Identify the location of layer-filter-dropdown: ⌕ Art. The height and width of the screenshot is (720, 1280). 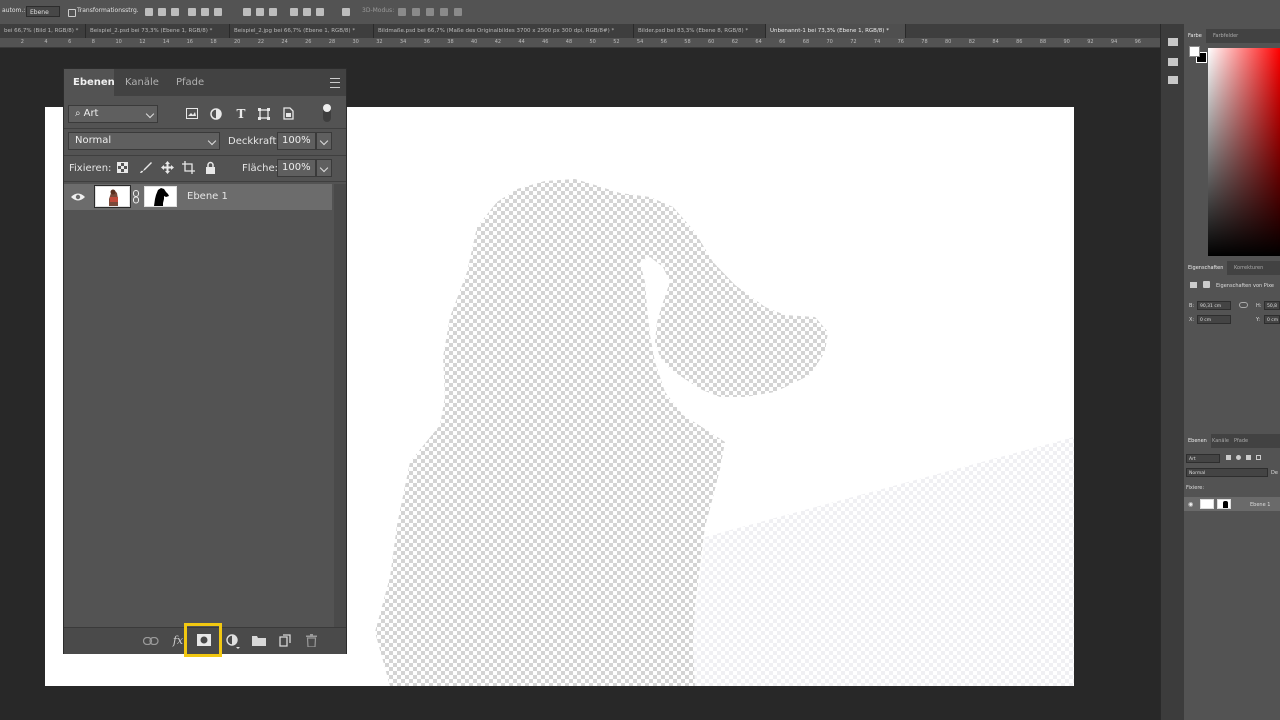
(113, 114).